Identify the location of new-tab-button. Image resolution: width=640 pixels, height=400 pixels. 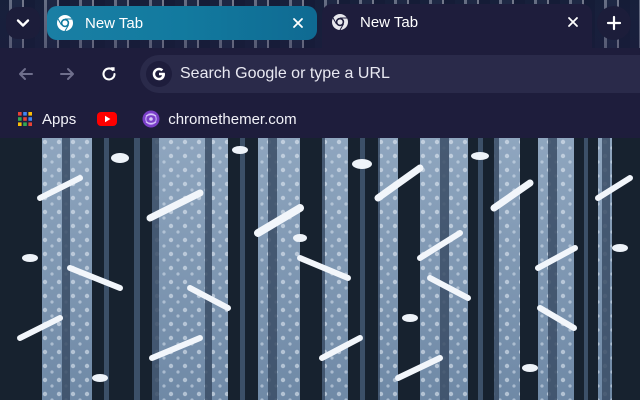
(614, 23).